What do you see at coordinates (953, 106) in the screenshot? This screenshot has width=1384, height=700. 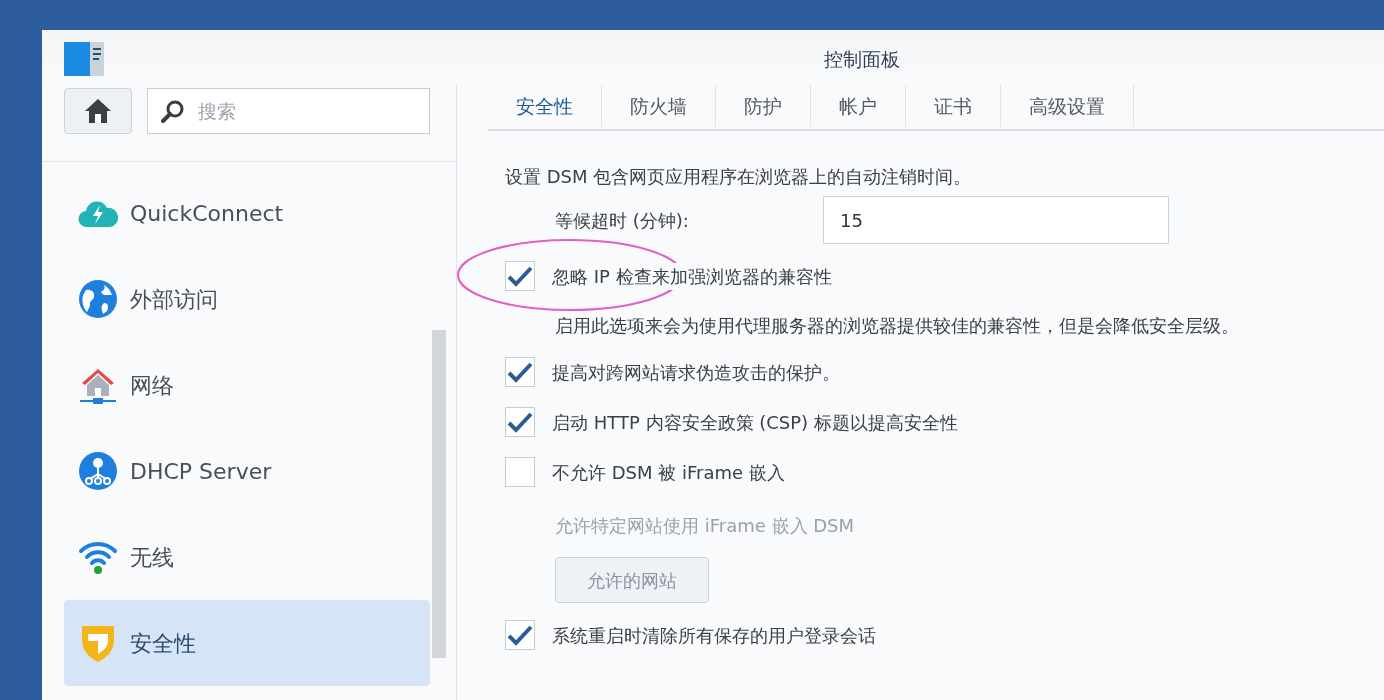 I see `tab: 证书` at bounding box center [953, 106].